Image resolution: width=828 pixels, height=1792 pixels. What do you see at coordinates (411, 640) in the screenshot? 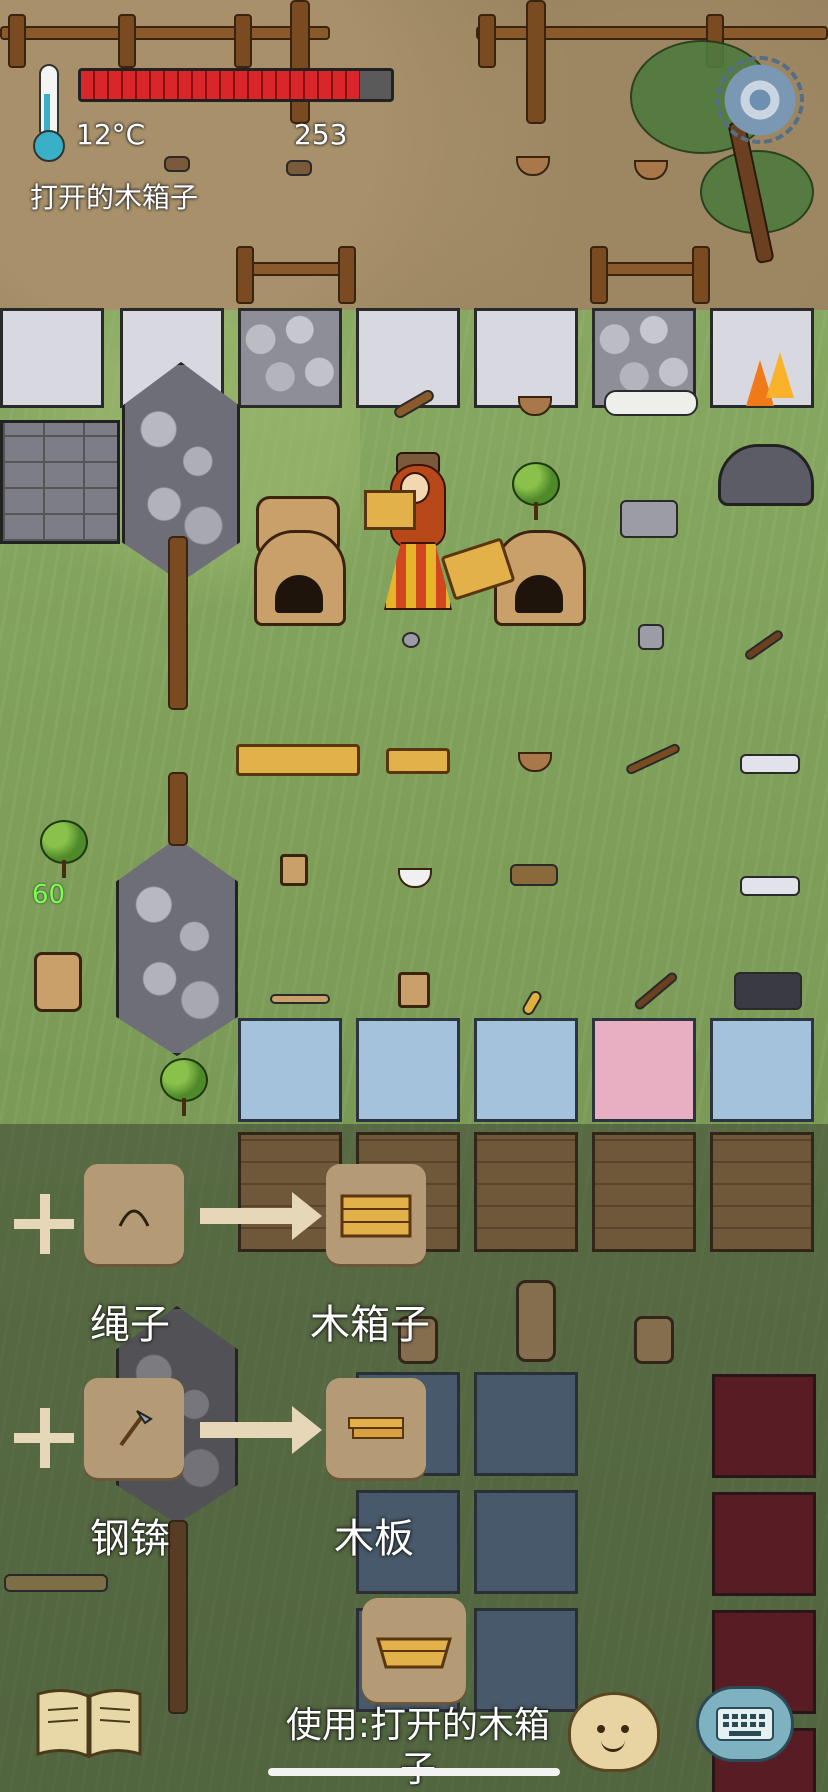
I see `round-stone` at bounding box center [411, 640].